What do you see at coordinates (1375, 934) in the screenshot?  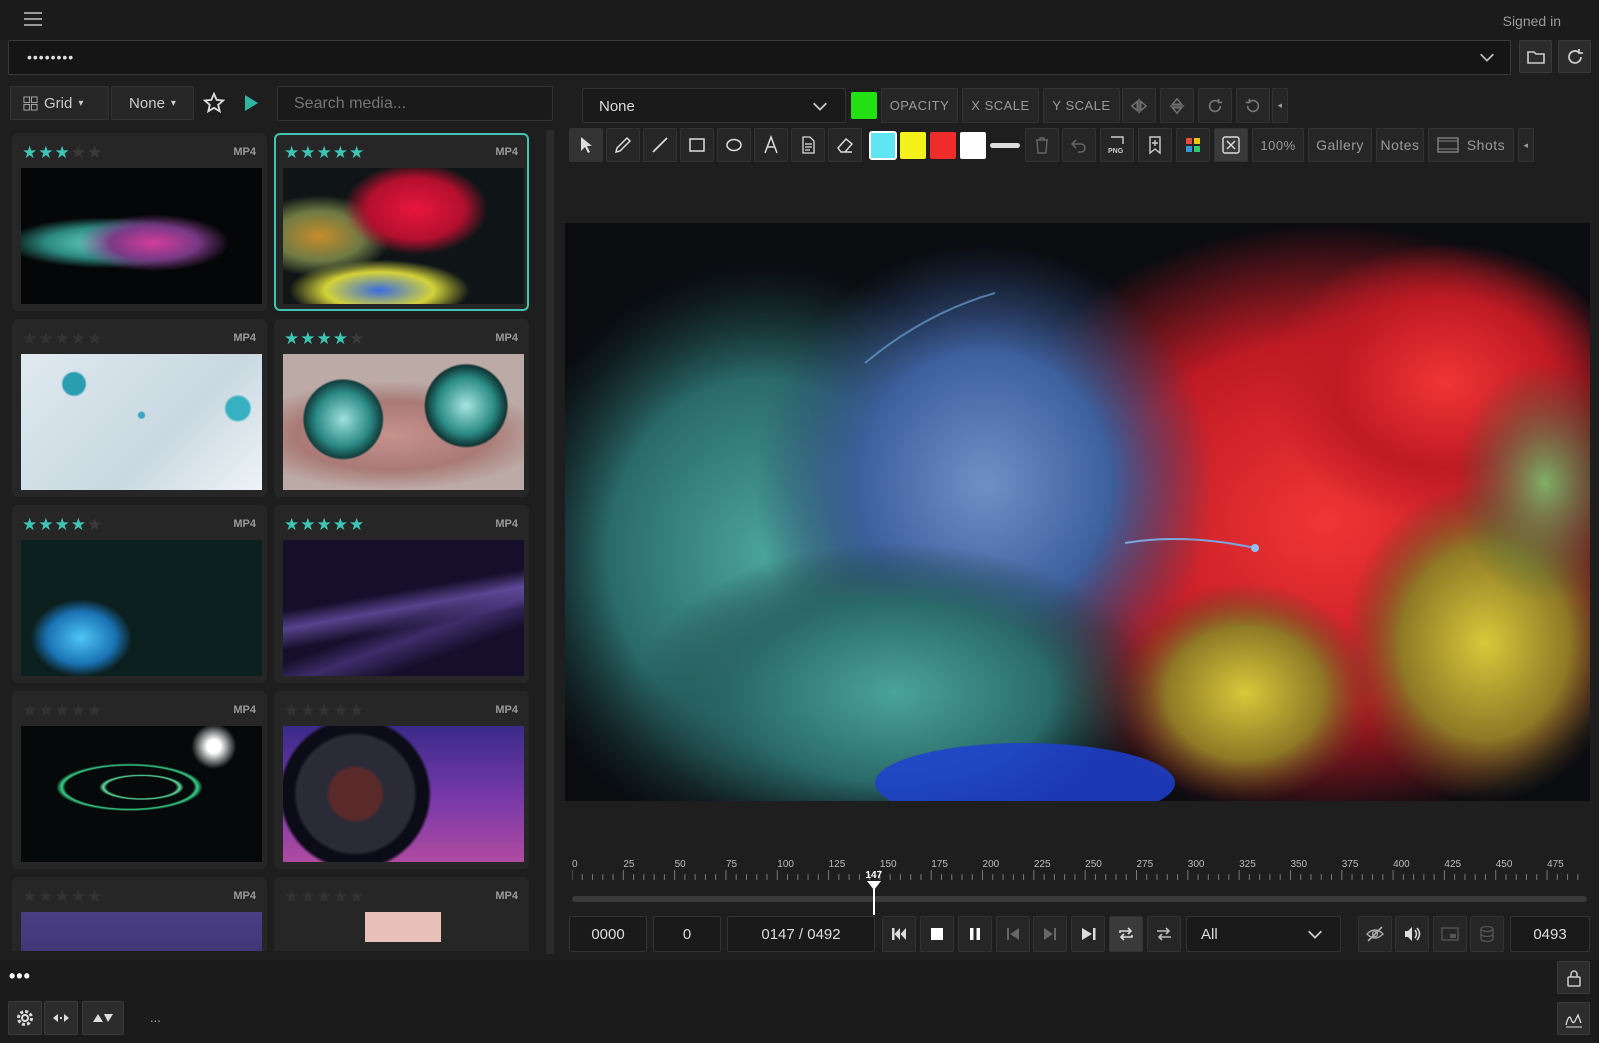 I see `hide-annotations-button` at bounding box center [1375, 934].